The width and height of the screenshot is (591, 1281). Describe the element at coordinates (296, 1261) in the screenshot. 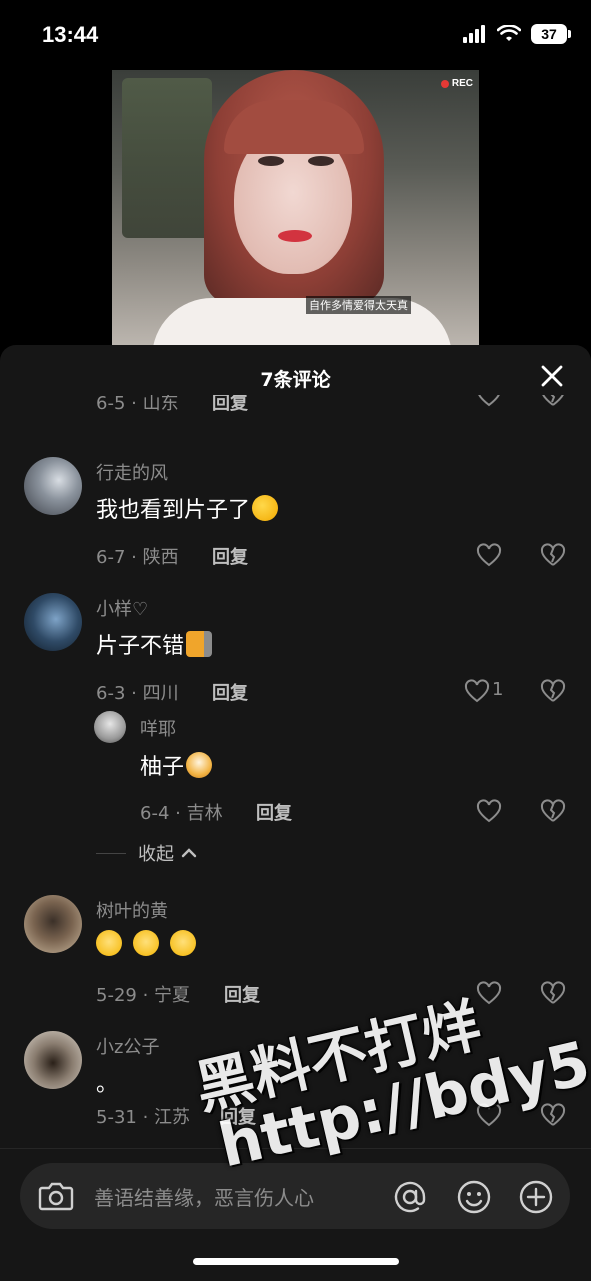

I see `home-indicator` at that location.